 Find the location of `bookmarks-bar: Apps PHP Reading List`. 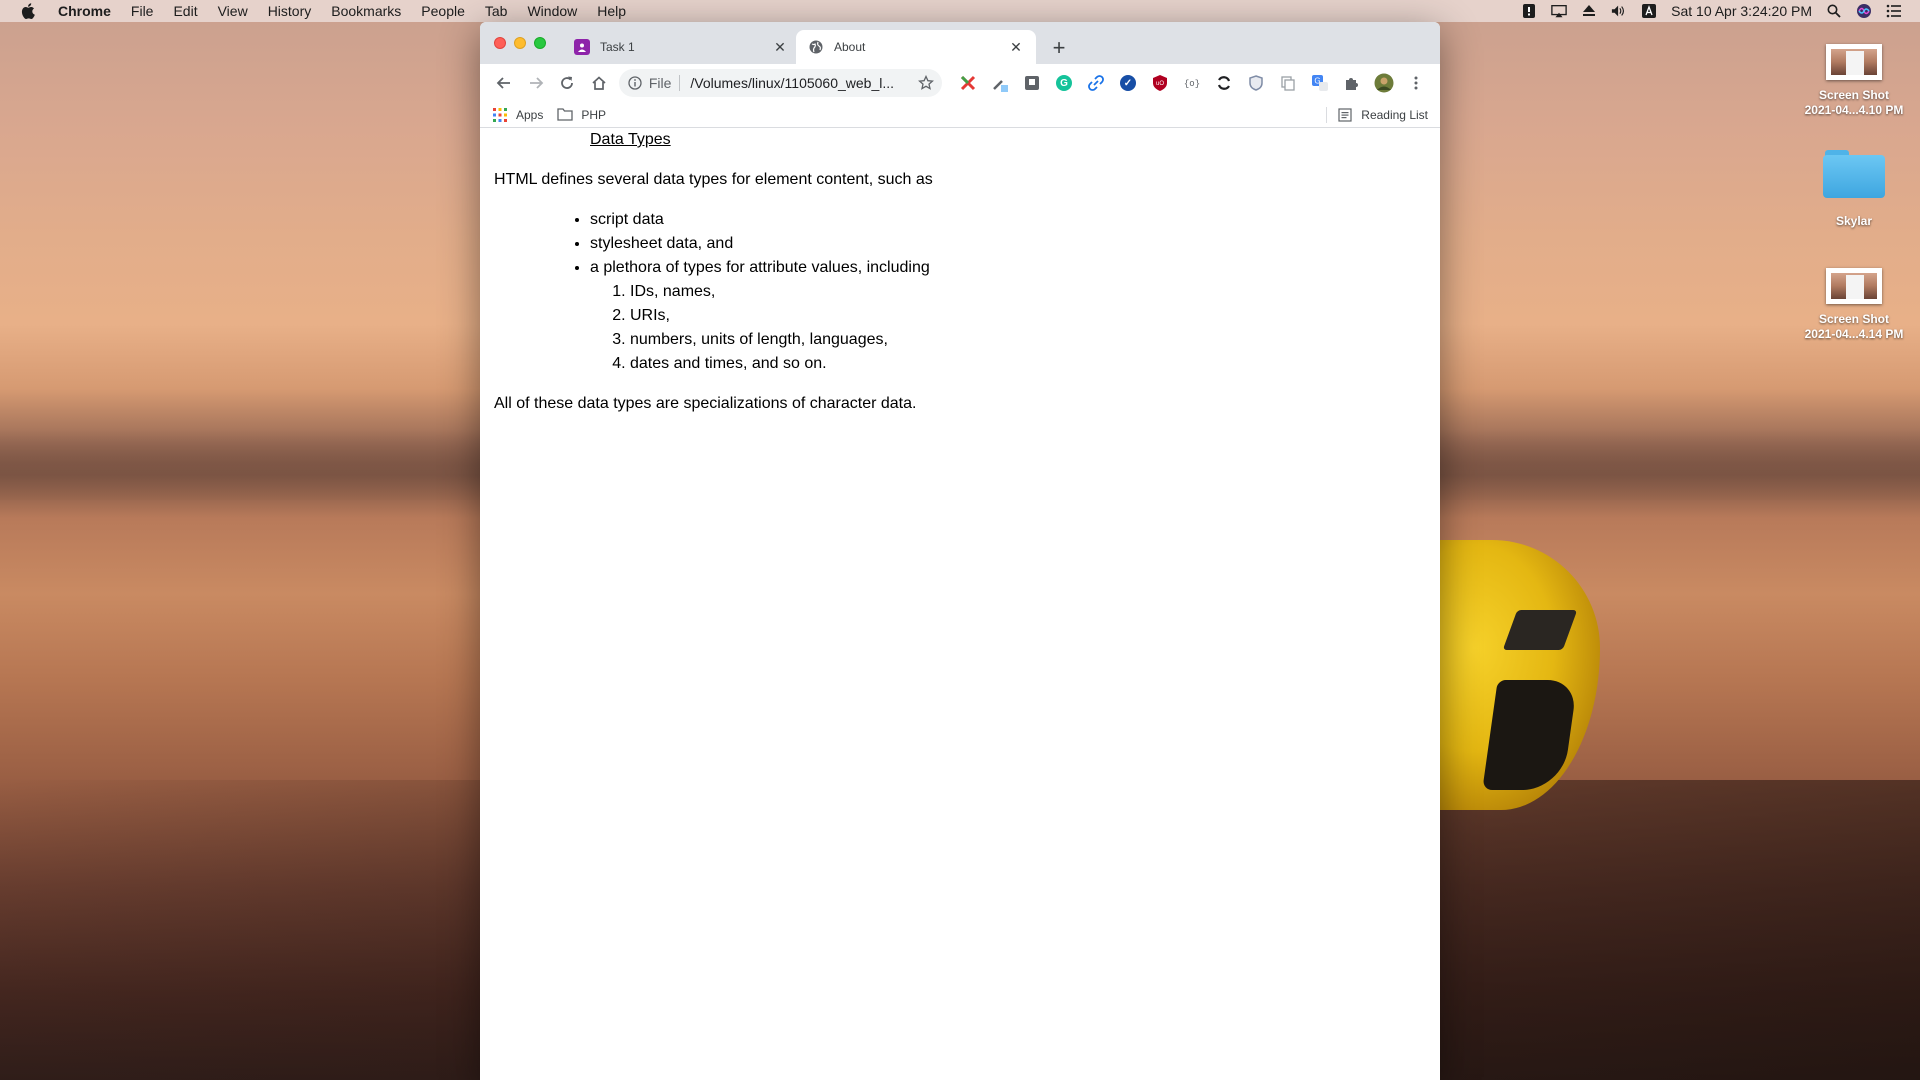

bookmarks-bar: Apps PHP Reading List is located at coordinates (960, 115).